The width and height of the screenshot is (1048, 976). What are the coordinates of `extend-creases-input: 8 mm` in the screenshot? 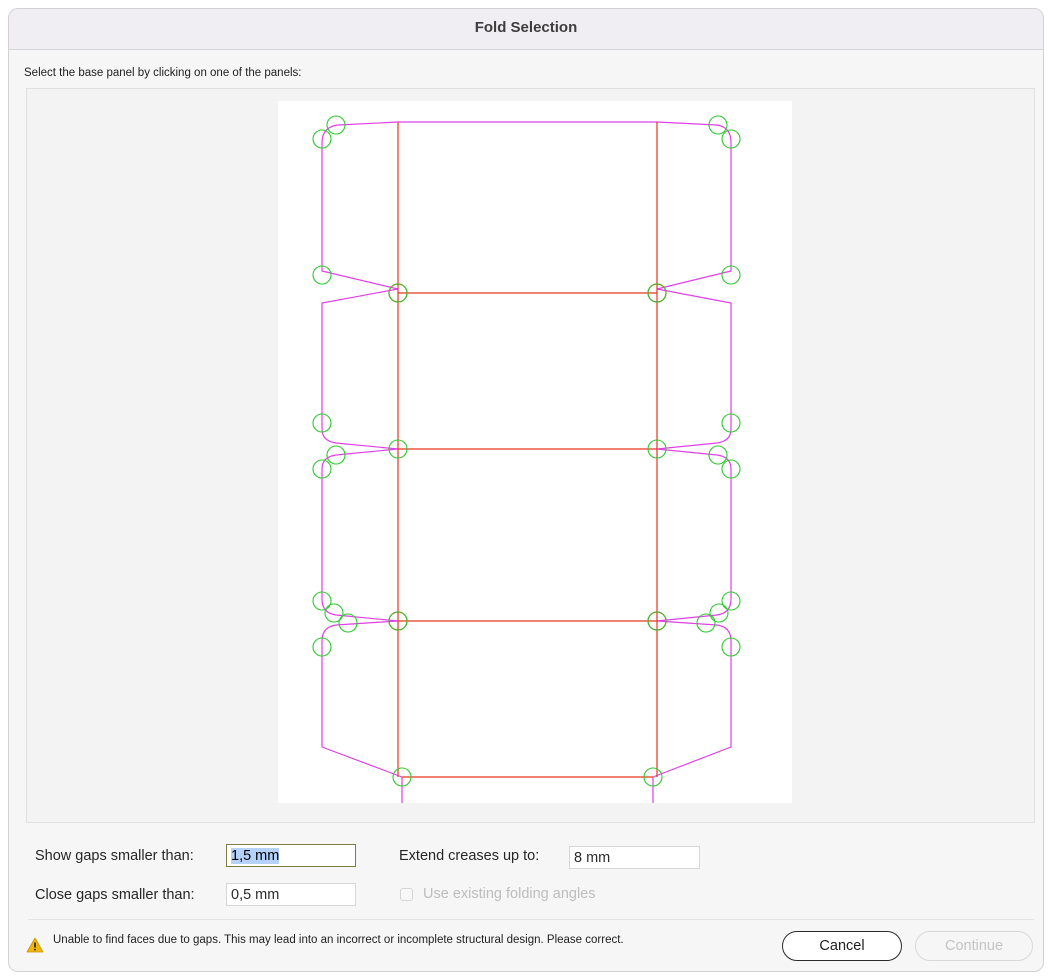 It's located at (634, 857).